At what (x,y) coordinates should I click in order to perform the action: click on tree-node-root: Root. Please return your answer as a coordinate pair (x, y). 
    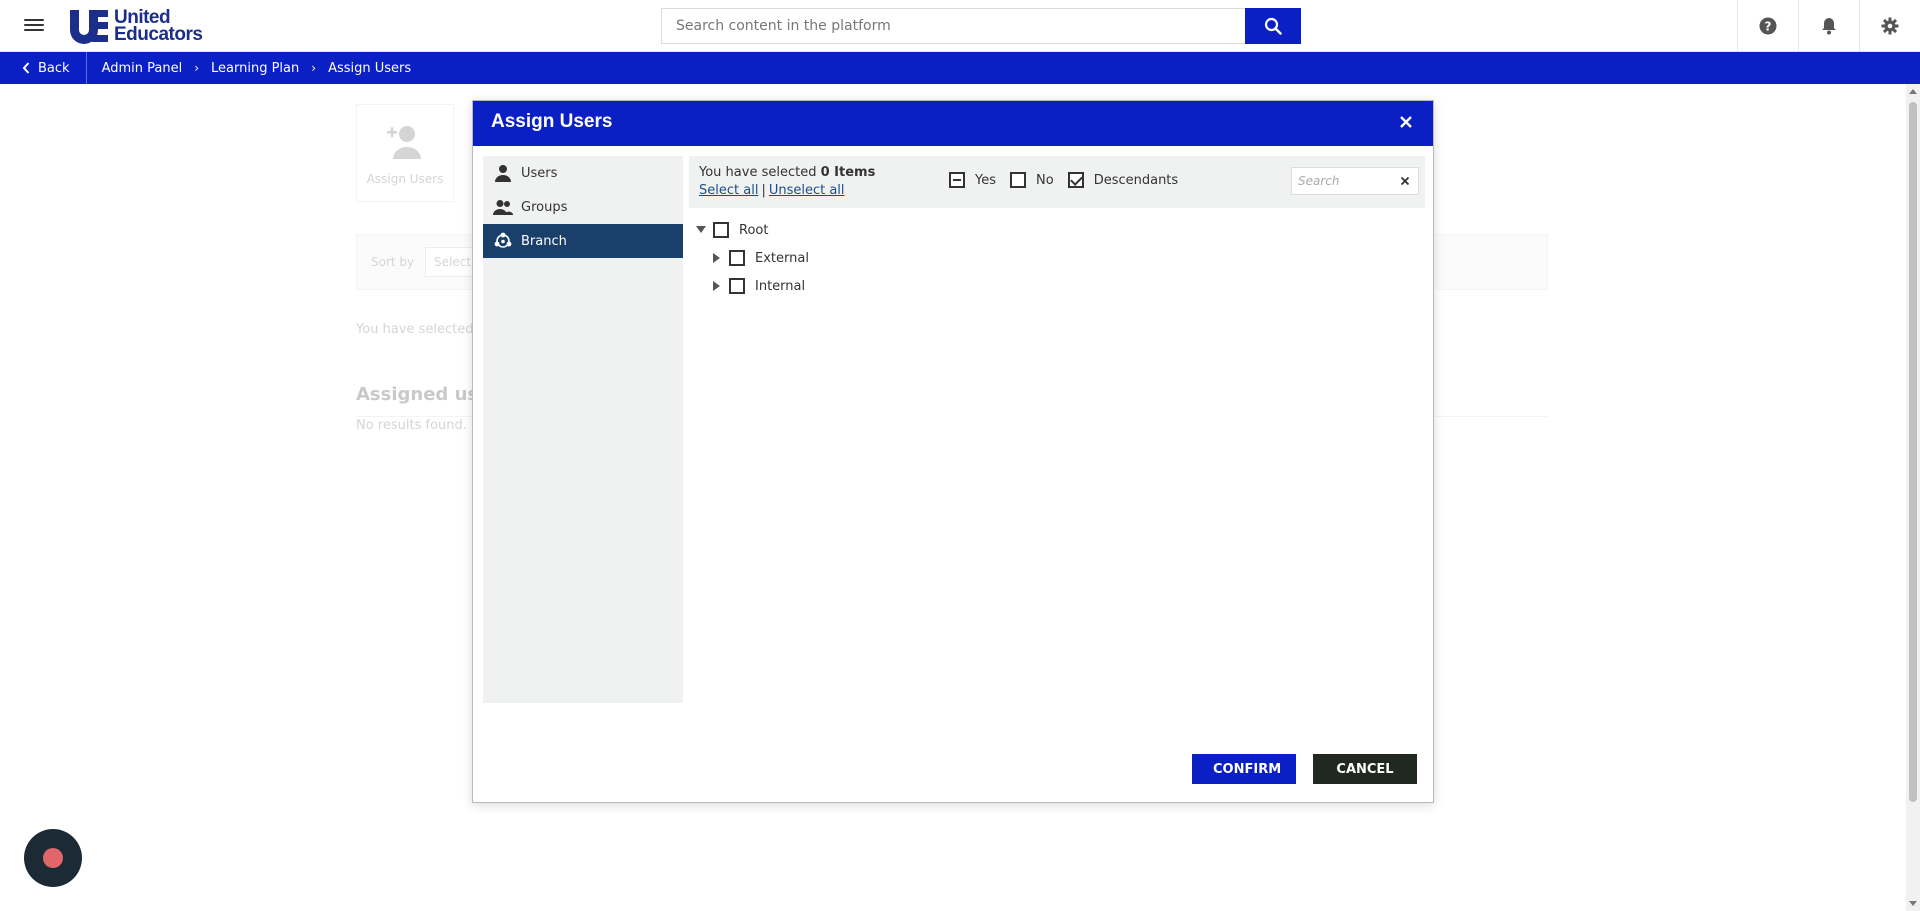
    Looking at the image, I should click on (752, 230).